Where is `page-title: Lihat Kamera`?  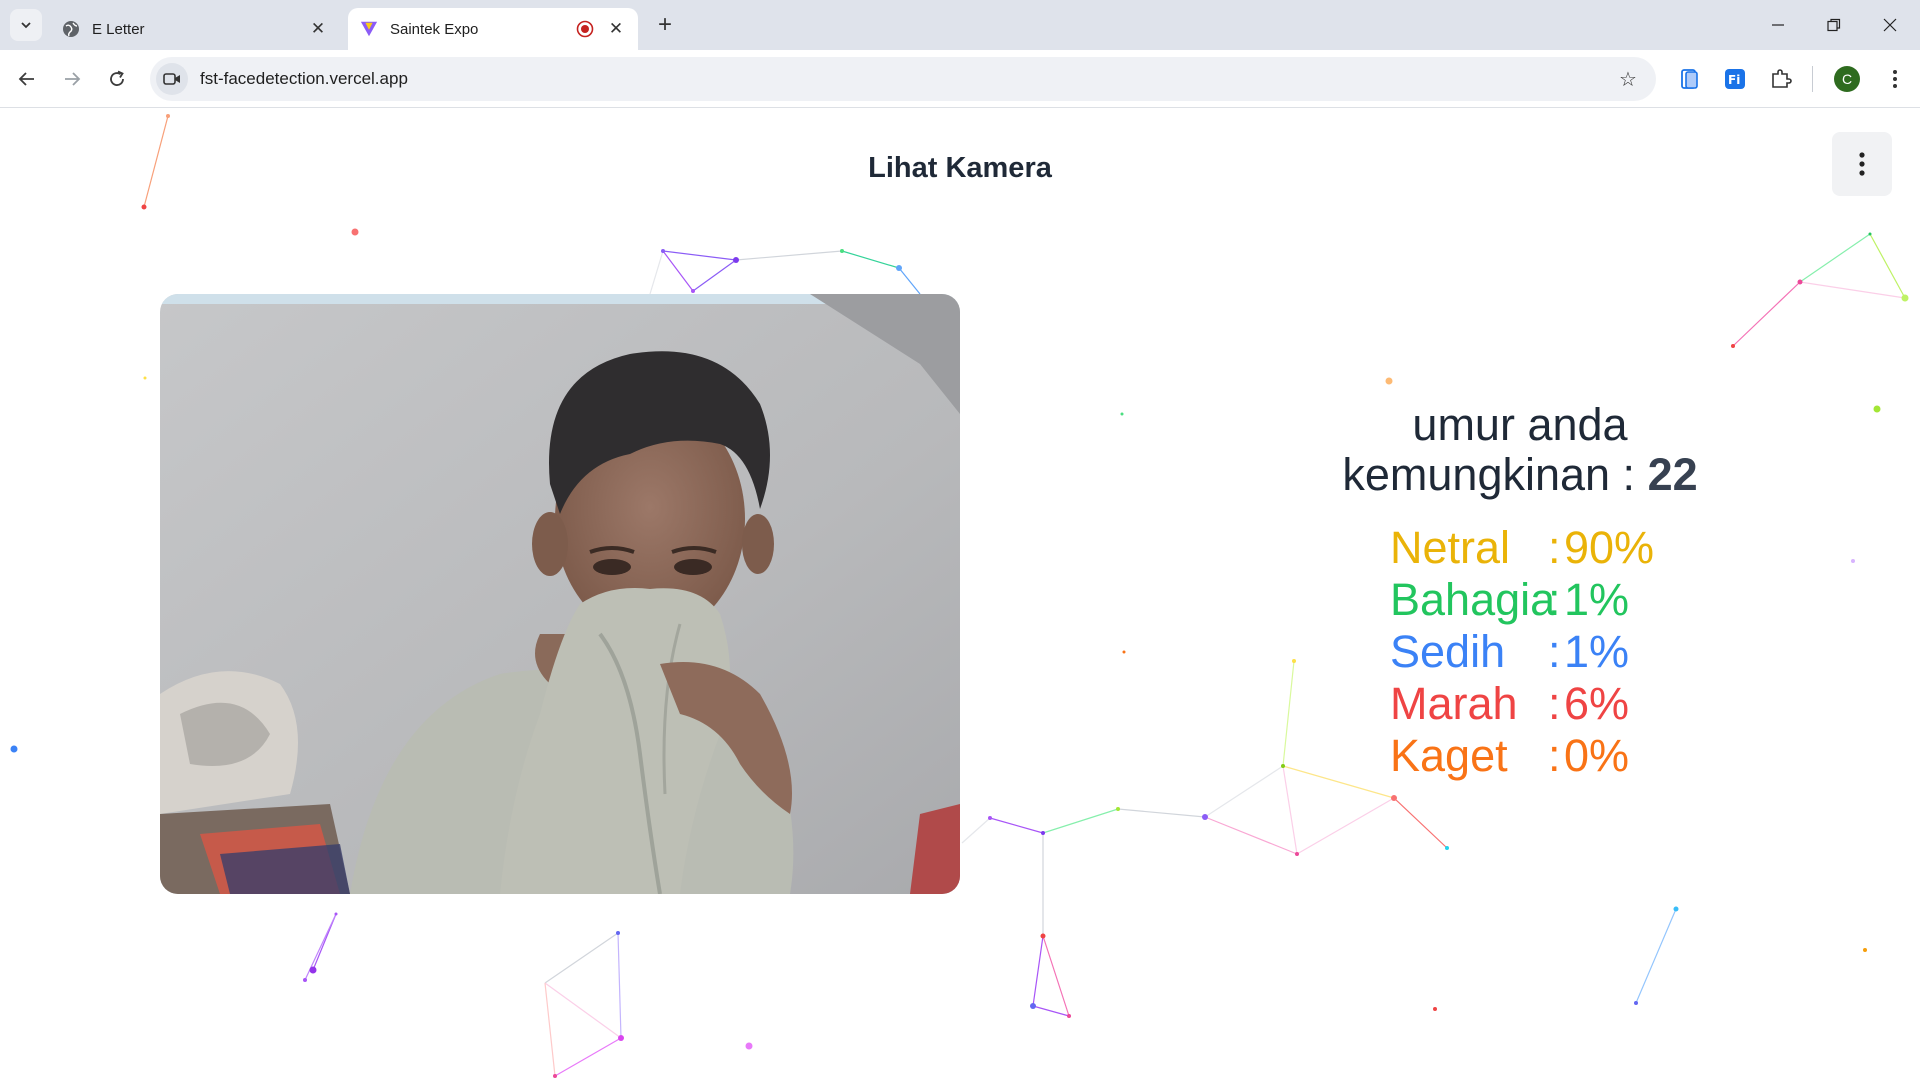 page-title: Lihat Kamera is located at coordinates (960, 168).